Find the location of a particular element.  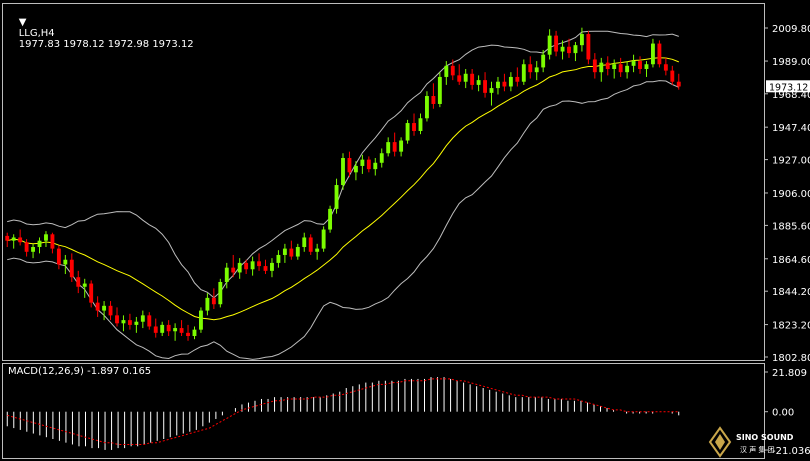

macd-header: MACD(12,26,9) -1.897 0.165 is located at coordinates (80, 371).